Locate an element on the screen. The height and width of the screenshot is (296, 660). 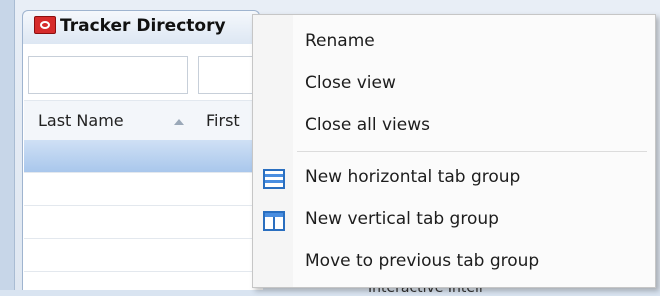
horizontal-tab-group-icon is located at coordinates (274, 179).